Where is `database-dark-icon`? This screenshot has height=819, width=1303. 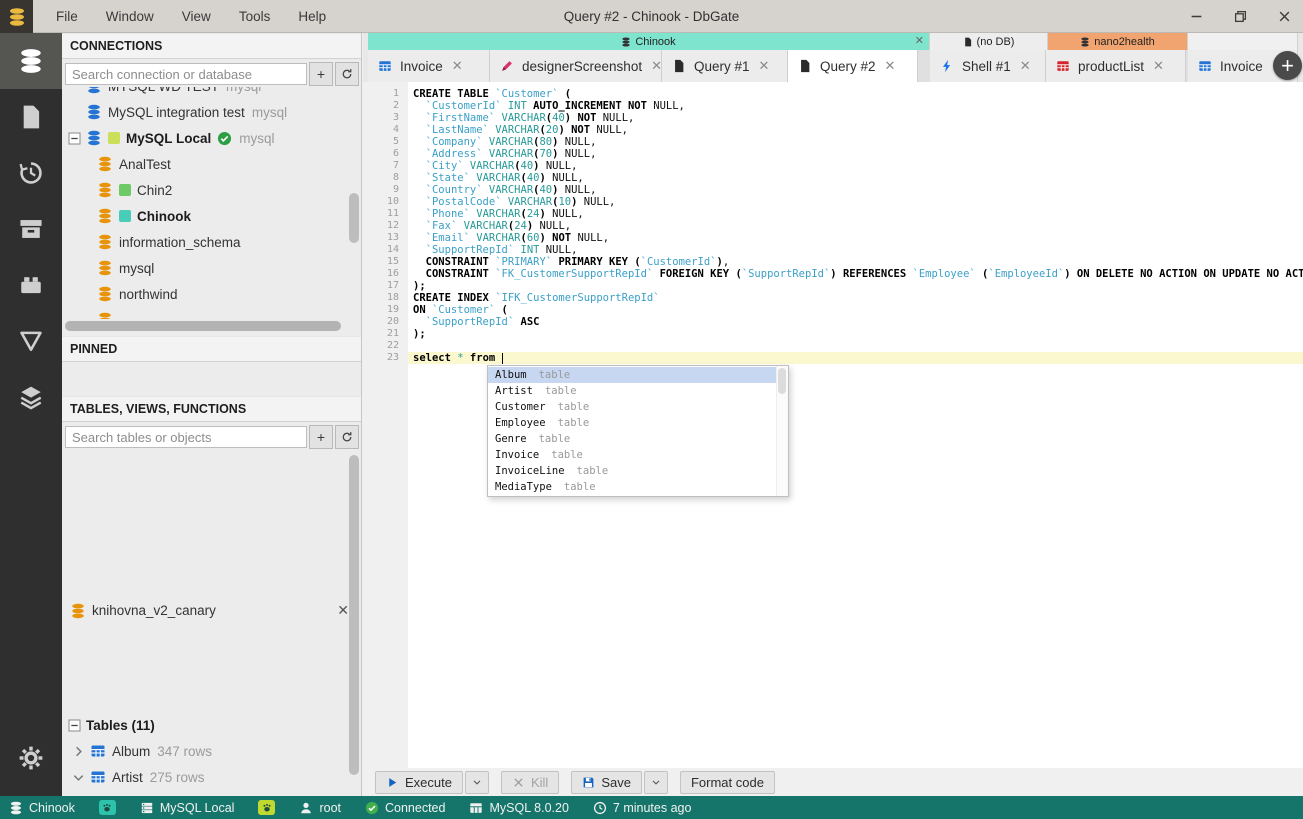
database-dark-icon is located at coordinates (1085, 42).